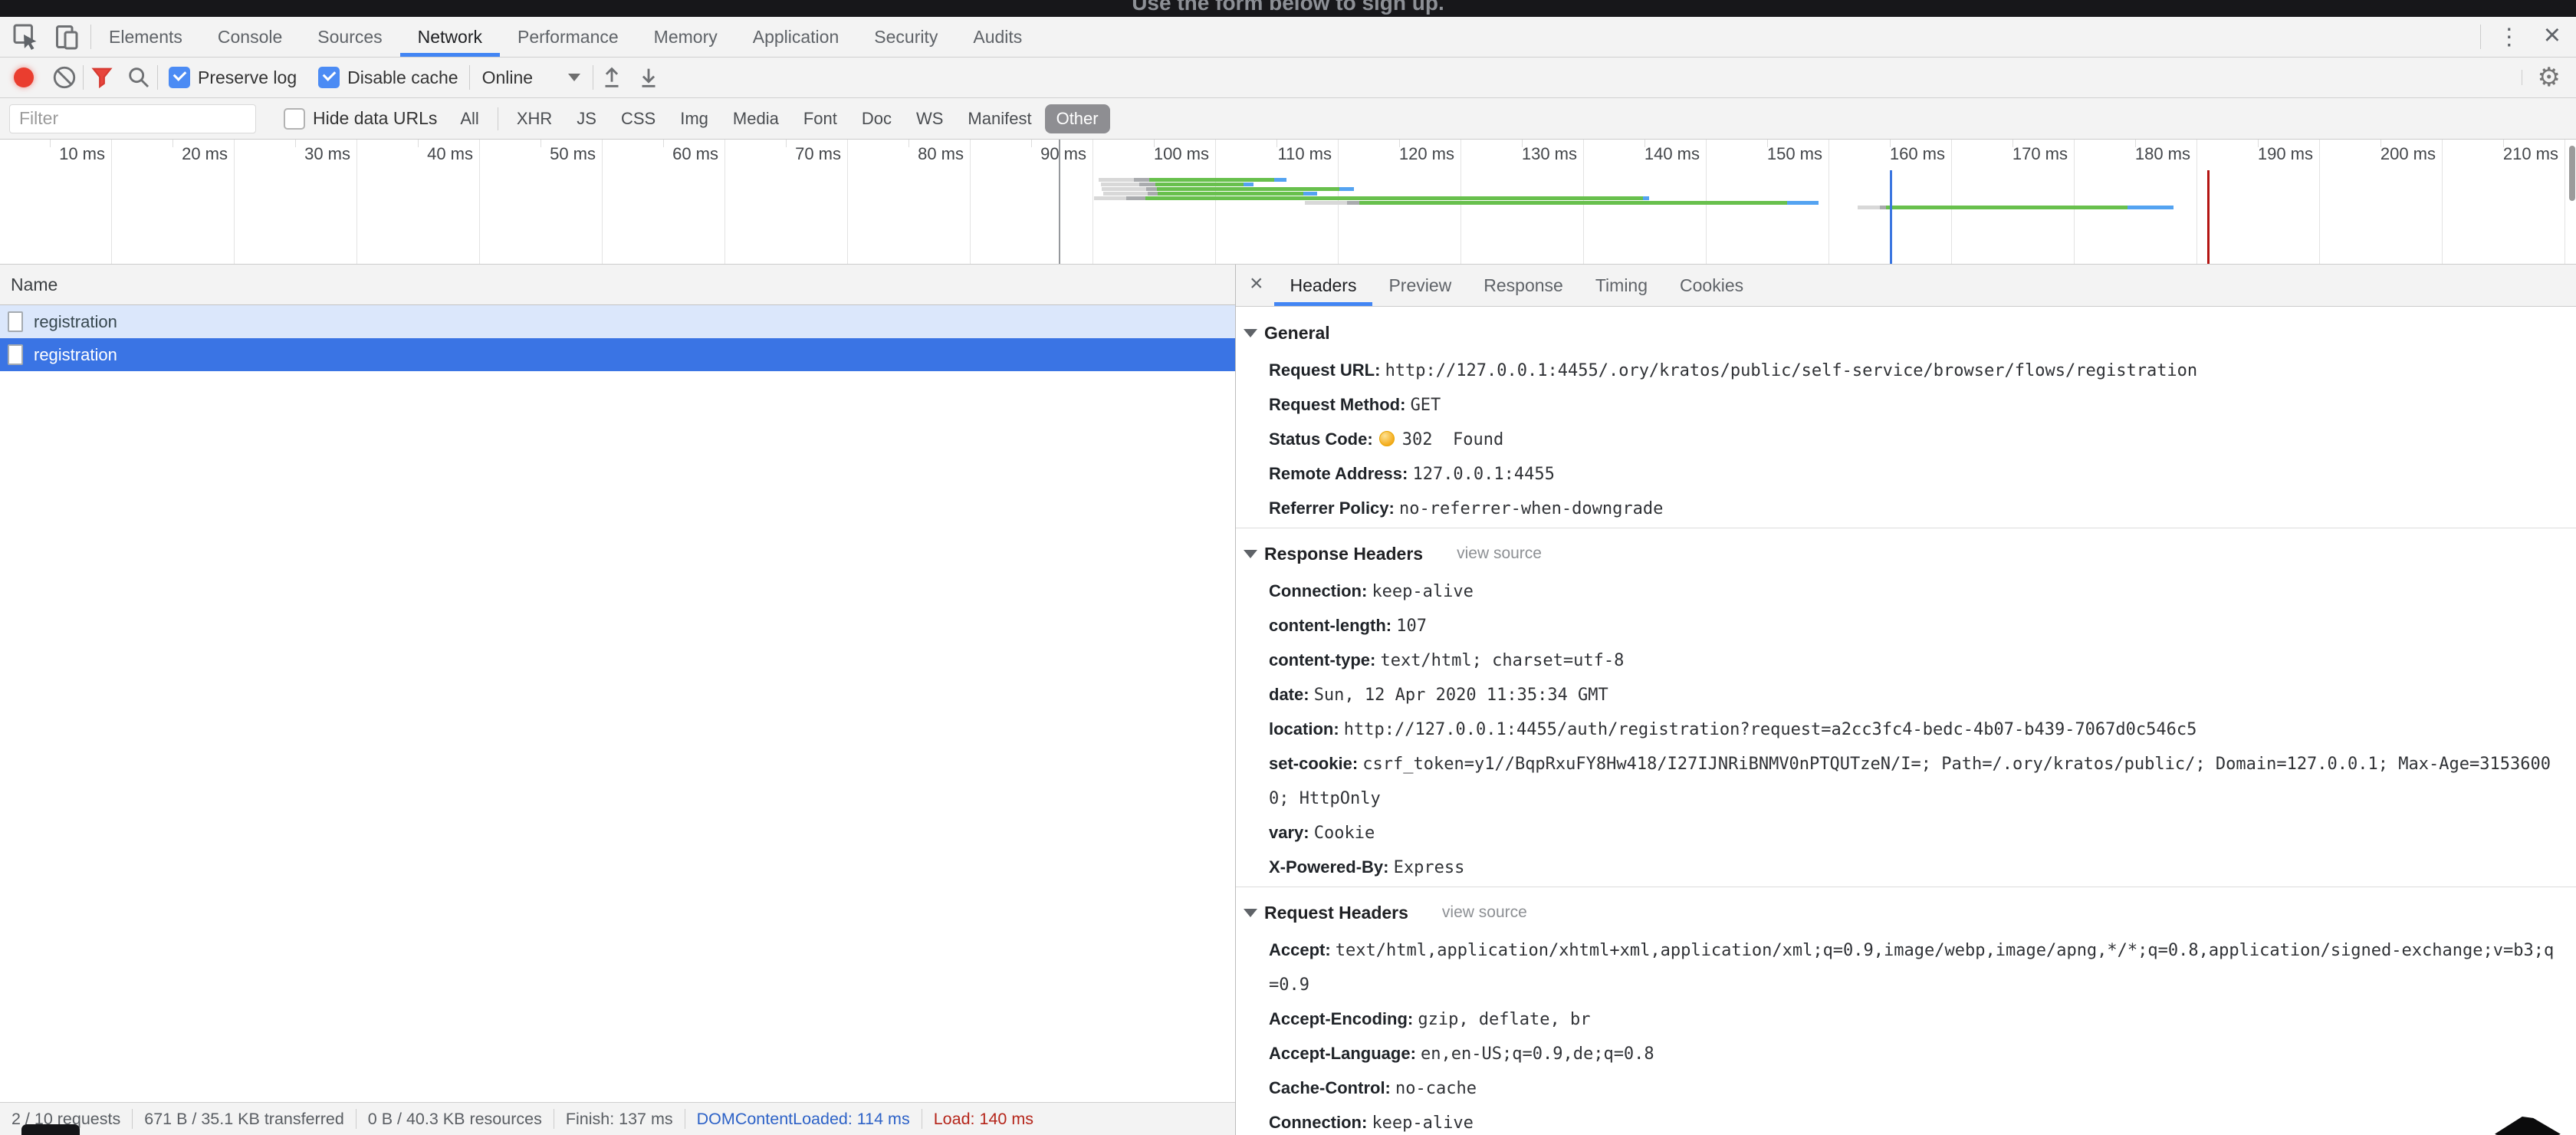 The height and width of the screenshot is (1135, 2576). What do you see at coordinates (1419, 285) in the screenshot?
I see `detail-tab-preview: Preview` at bounding box center [1419, 285].